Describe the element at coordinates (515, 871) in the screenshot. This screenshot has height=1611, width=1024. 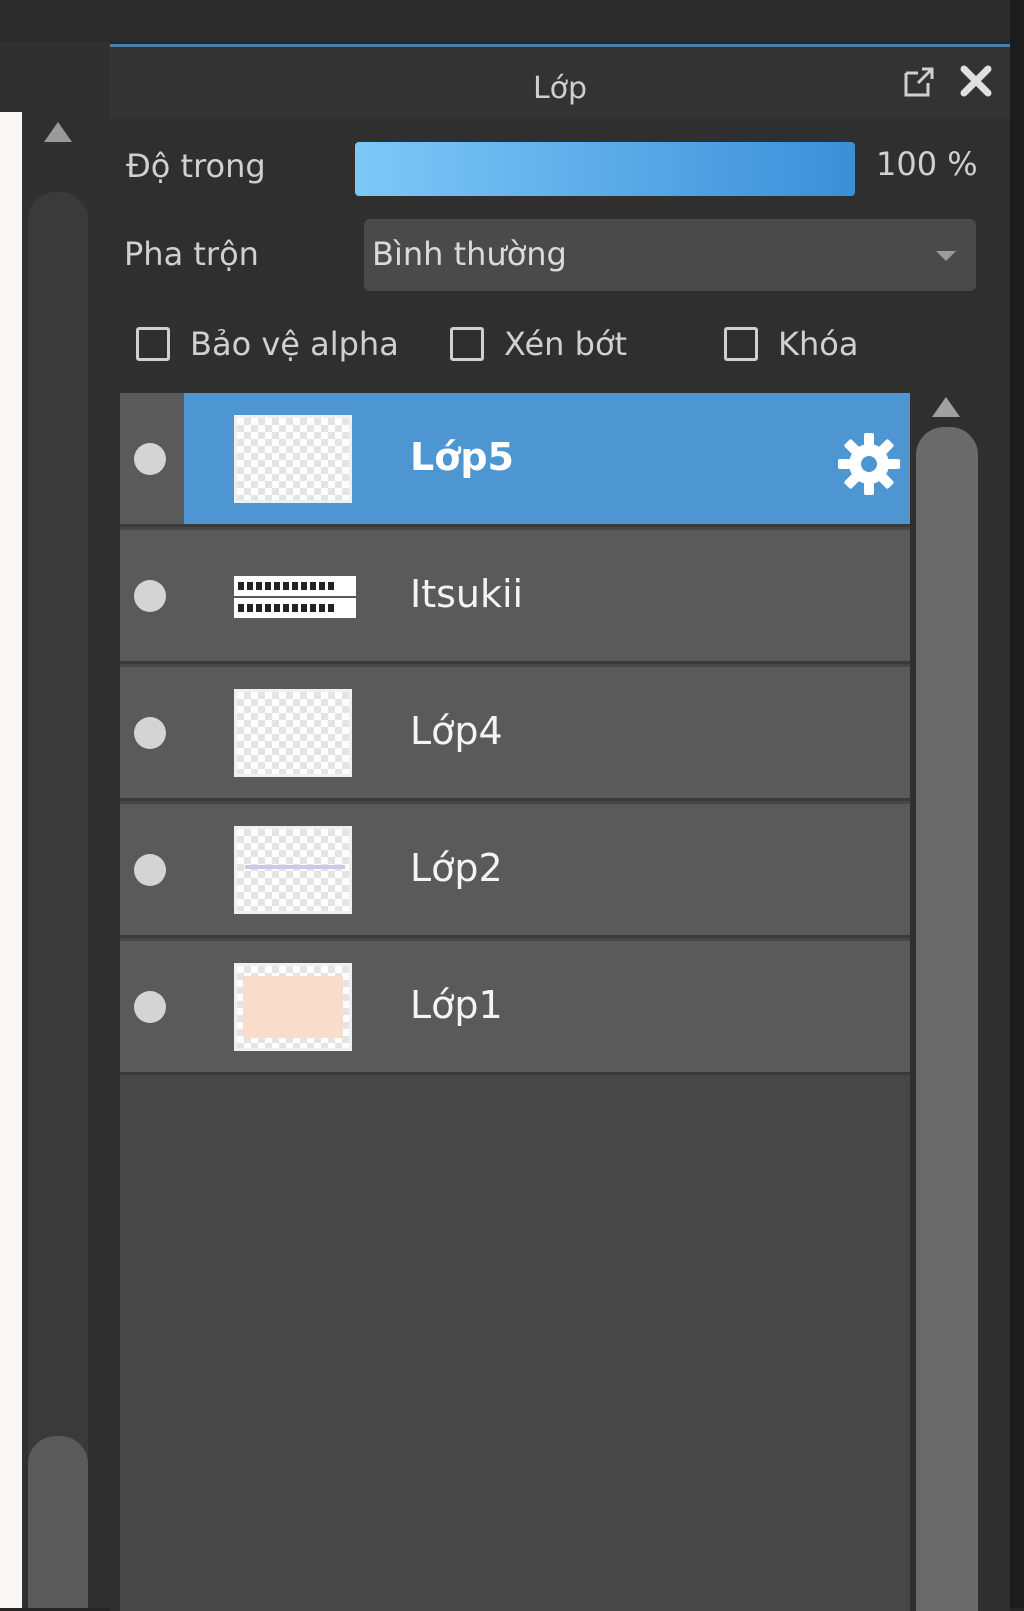
I see `layer-row: Lớp2` at that location.